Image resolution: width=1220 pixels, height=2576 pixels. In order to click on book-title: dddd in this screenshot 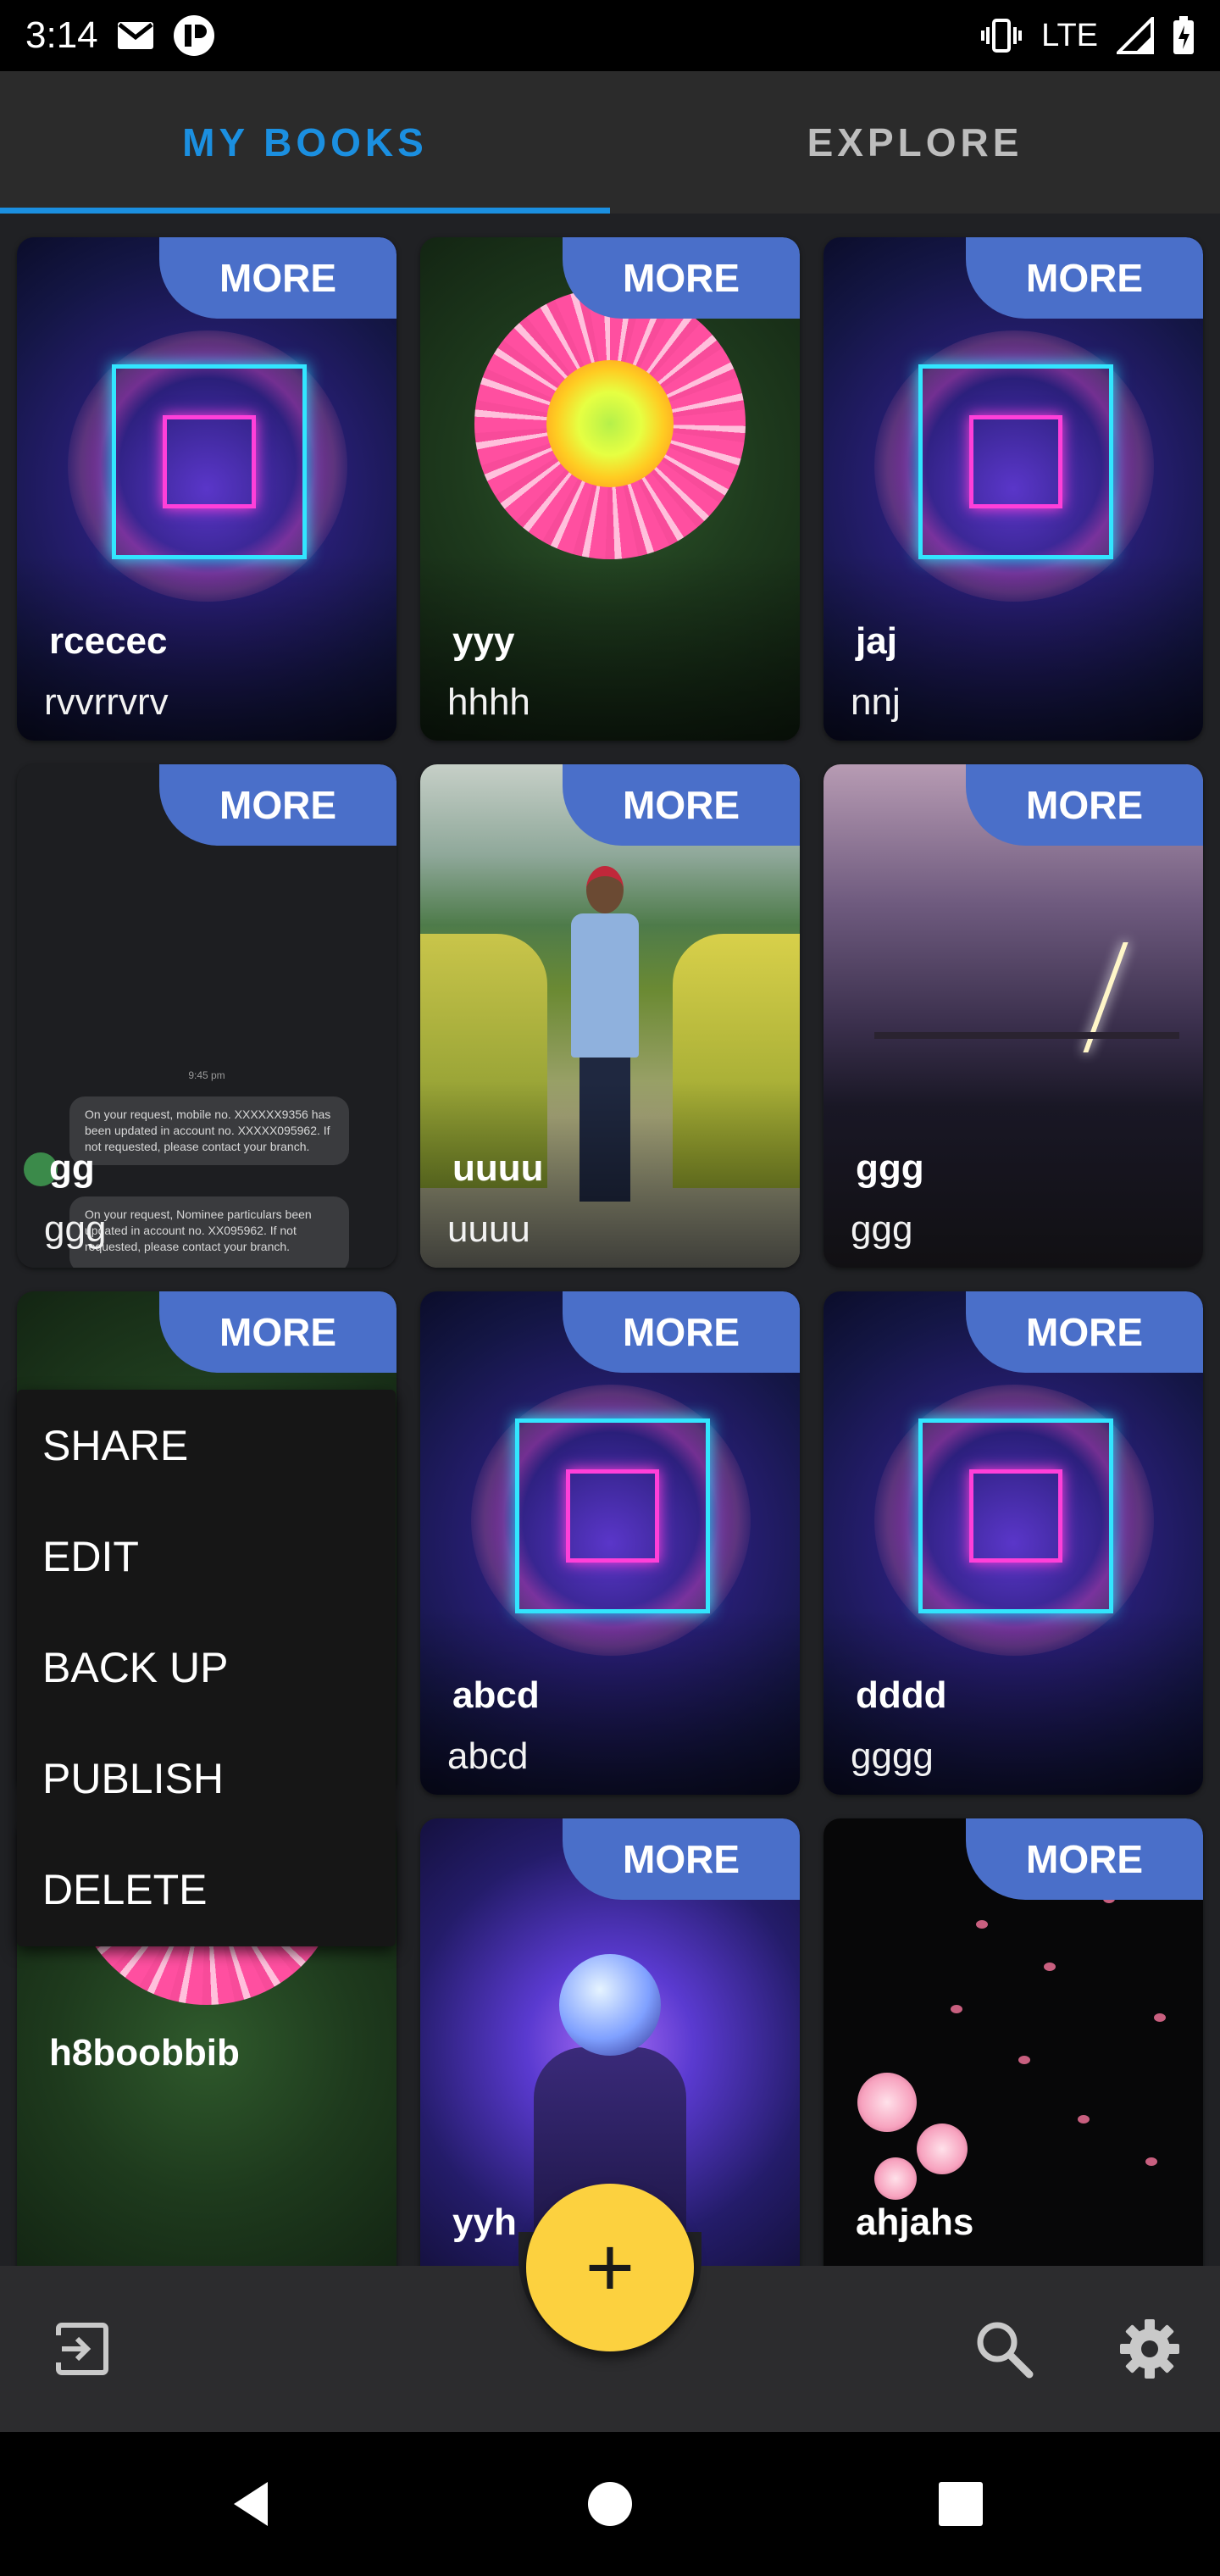, I will do `click(901, 1695)`.